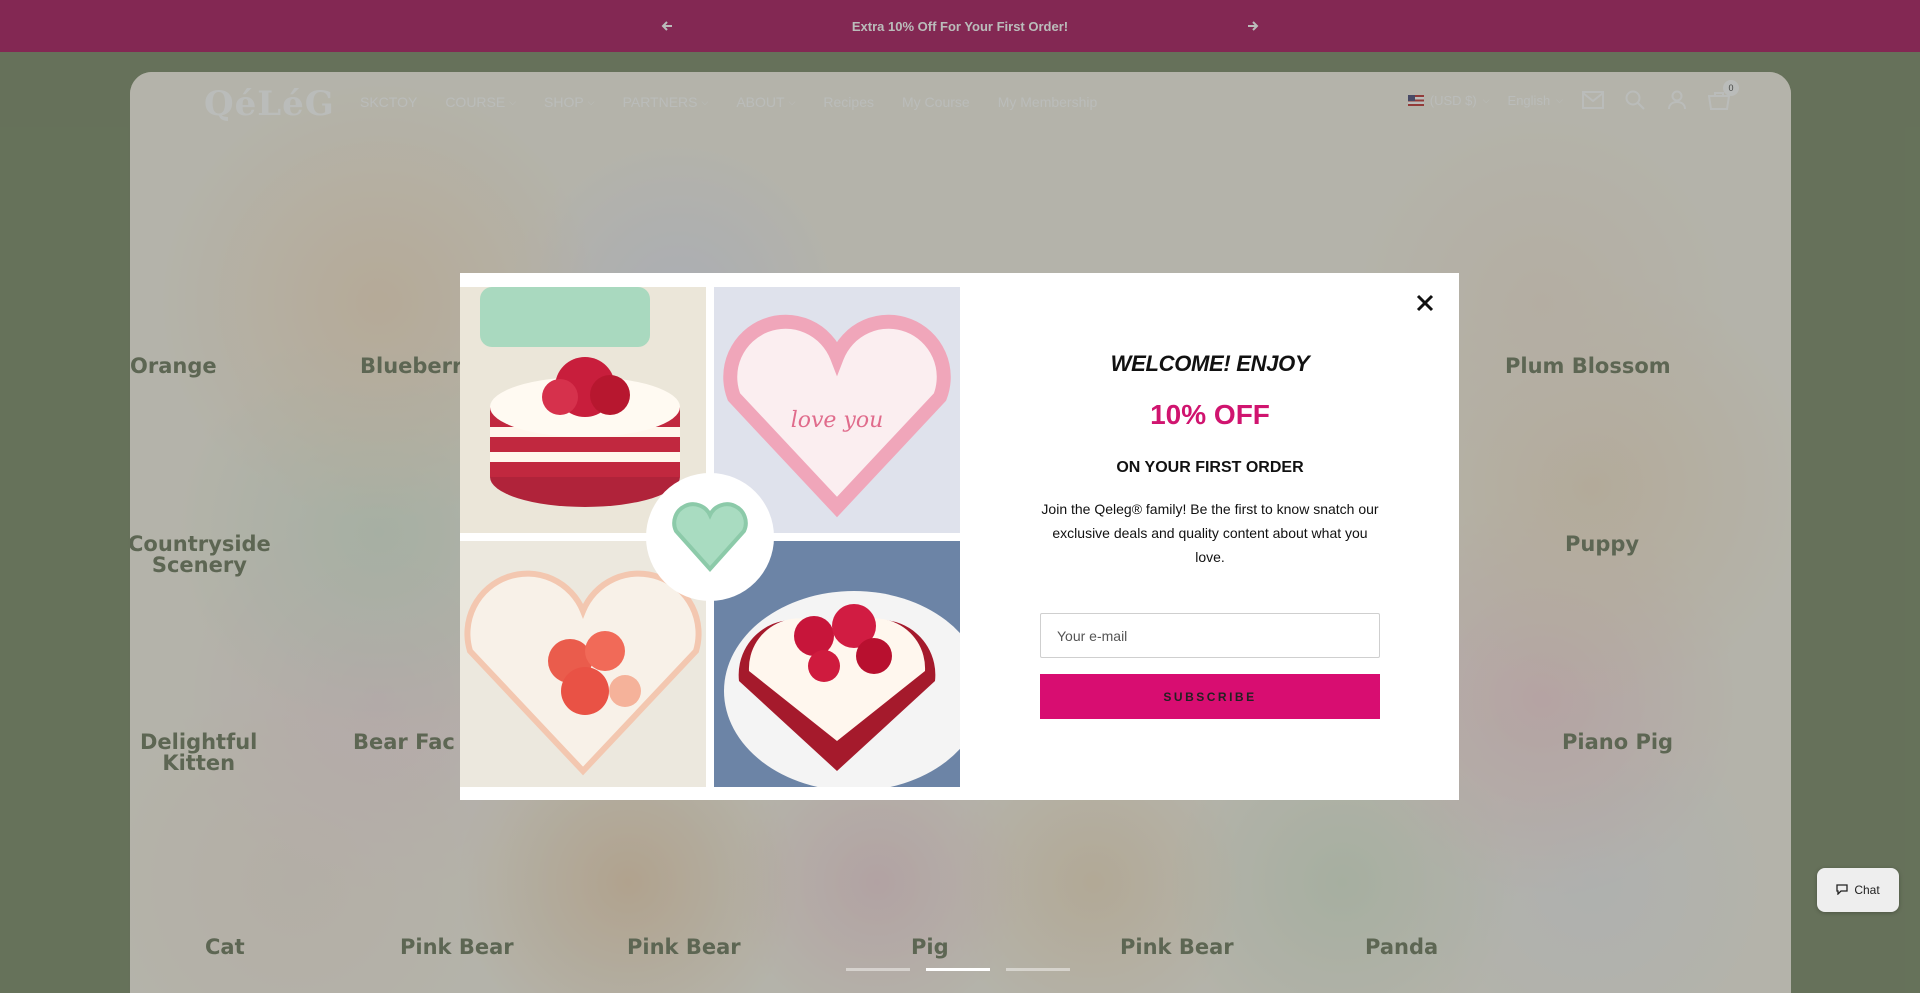  Describe the element at coordinates (1210, 467) in the screenshot. I see `popup-subheading: ON YOUR FIRST ORDER` at that location.